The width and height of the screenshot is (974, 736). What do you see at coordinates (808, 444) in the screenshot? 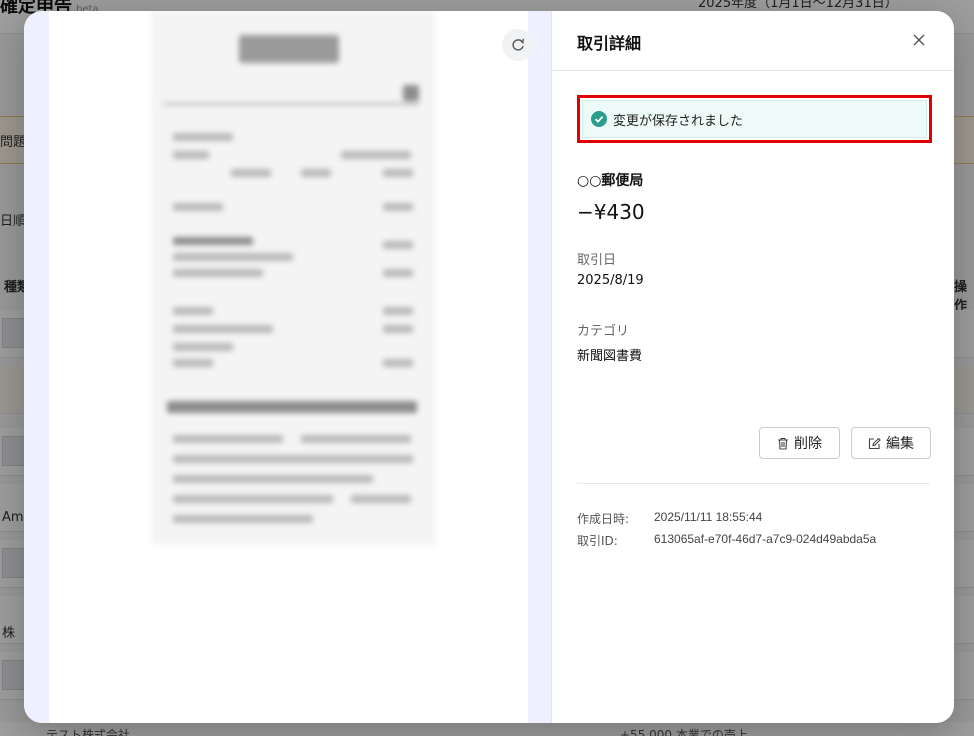
I see `delete-button-label: 削除` at bounding box center [808, 444].